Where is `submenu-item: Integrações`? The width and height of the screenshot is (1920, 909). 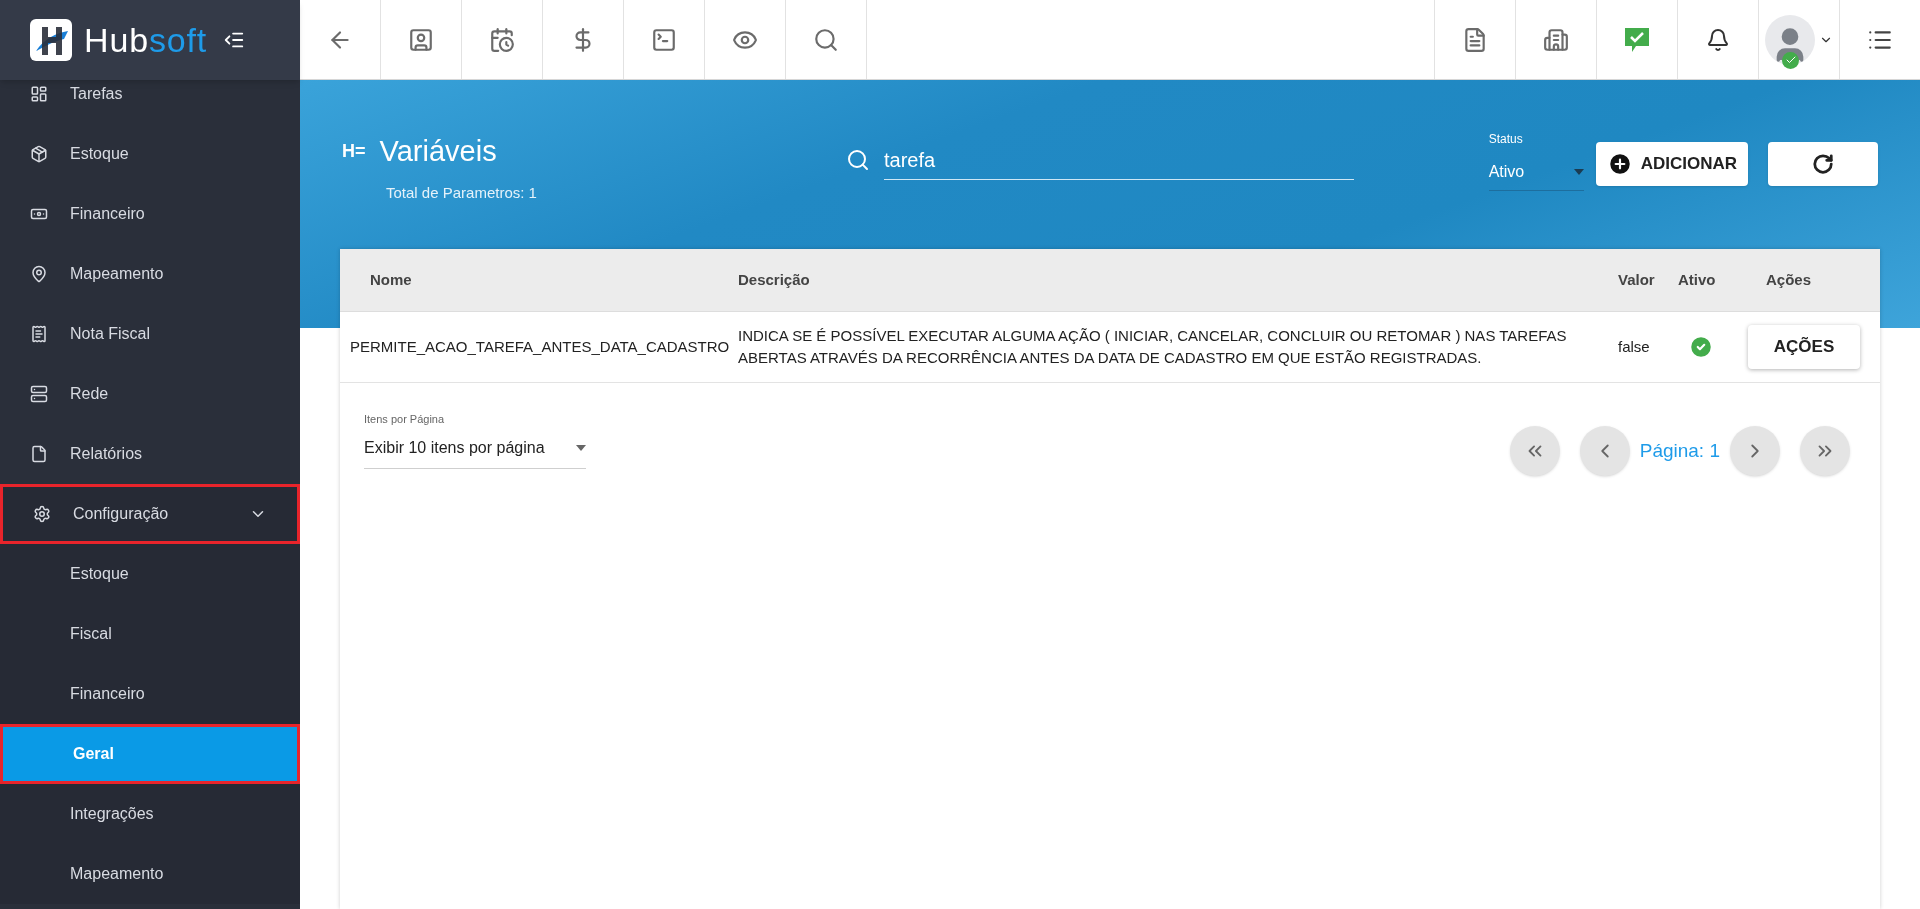 submenu-item: Integrações is located at coordinates (150, 814).